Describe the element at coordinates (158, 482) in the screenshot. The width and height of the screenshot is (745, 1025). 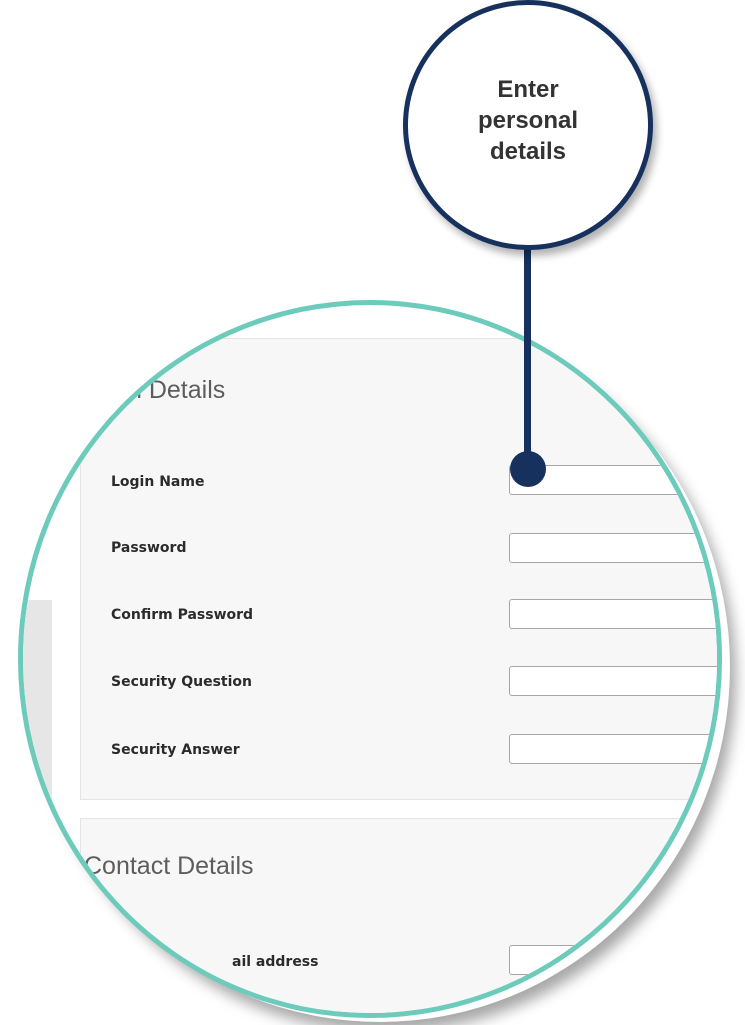
I see `login-name-label: Login Name` at that location.